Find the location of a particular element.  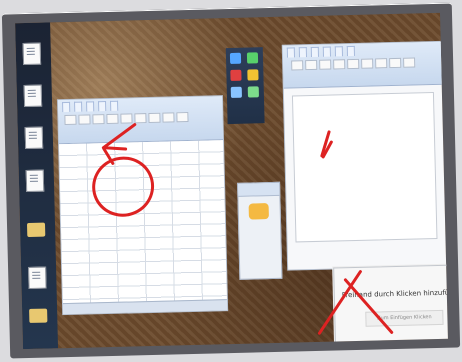

app-icon is located at coordinates (258, 211).